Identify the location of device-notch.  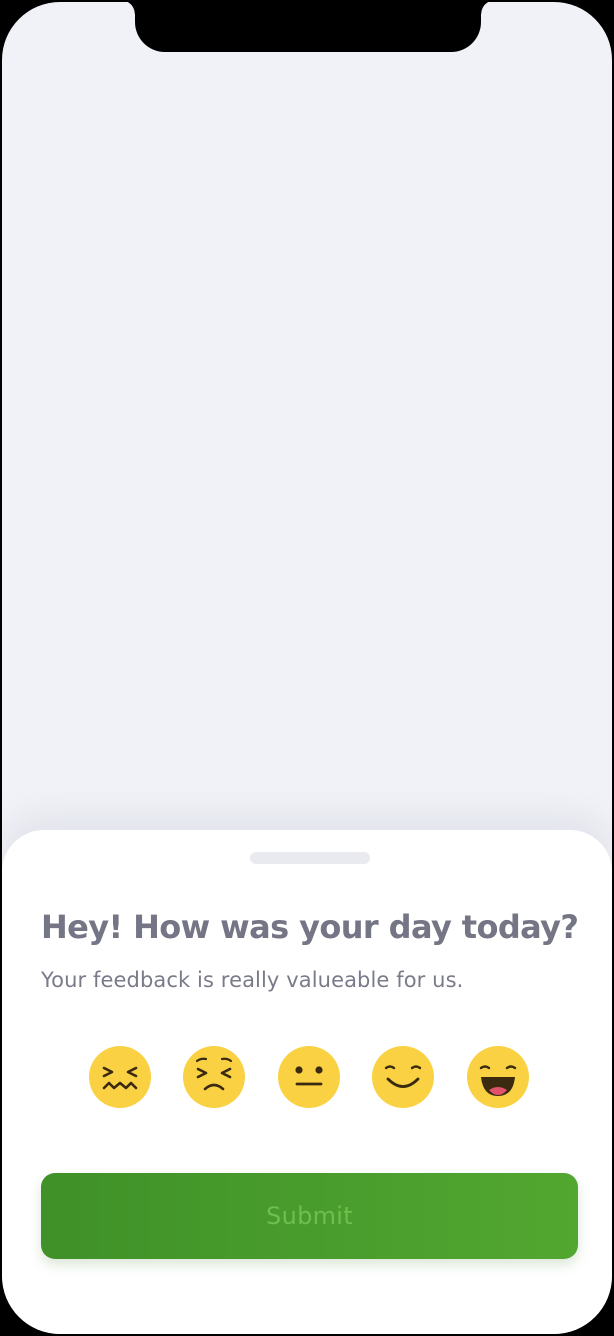
(308, 27).